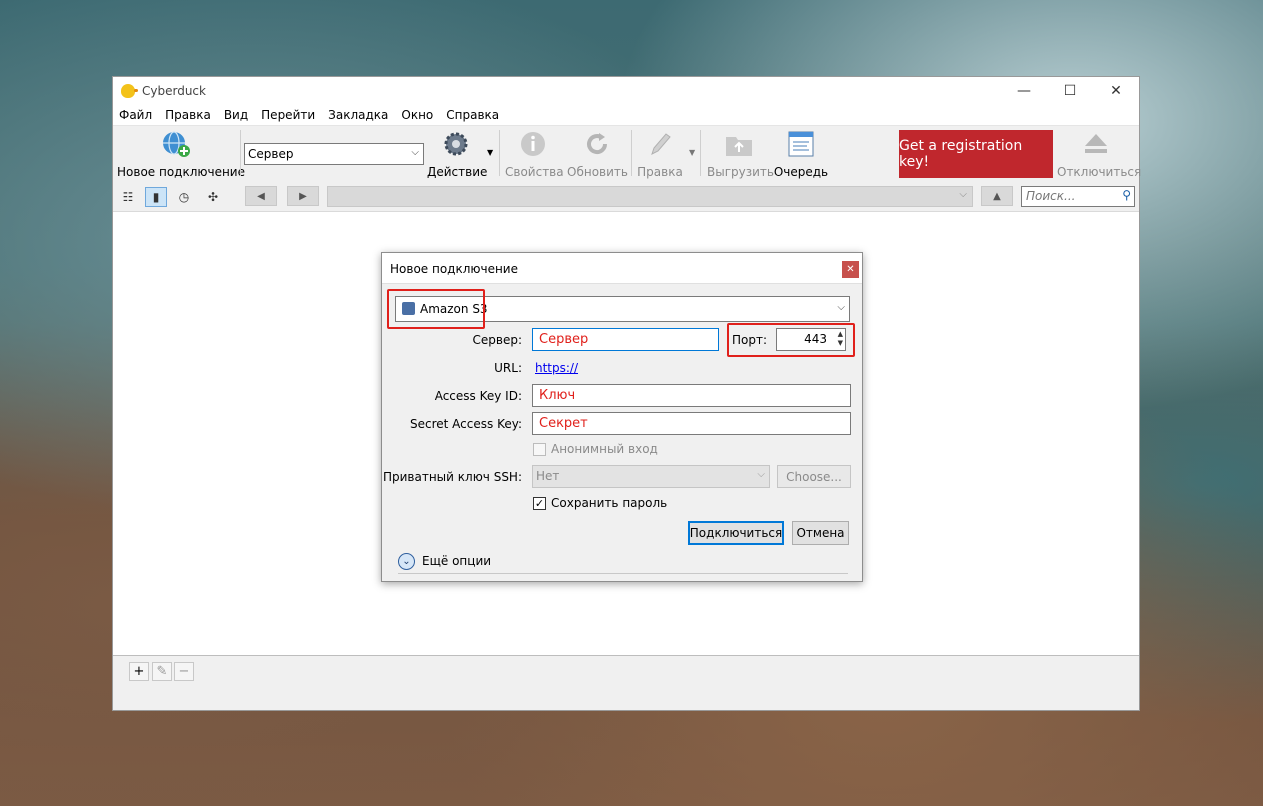 Image resolution: width=1263 pixels, height=806 pixels. I want to click on menu-file: Файл, so click(135, 115).